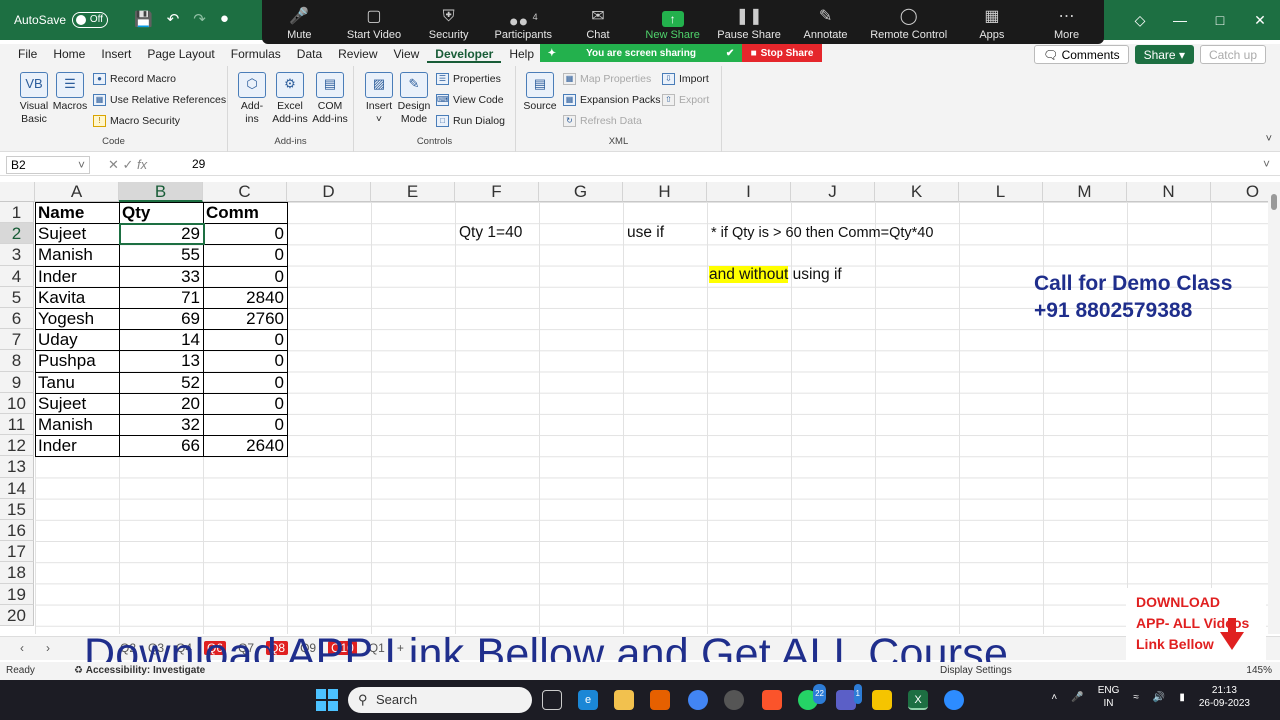 The height and width of the screenshot is (720, 1280). Describe the element at coordinates (698, 700) in the screenshot. I see `chrome-icon` at that location.